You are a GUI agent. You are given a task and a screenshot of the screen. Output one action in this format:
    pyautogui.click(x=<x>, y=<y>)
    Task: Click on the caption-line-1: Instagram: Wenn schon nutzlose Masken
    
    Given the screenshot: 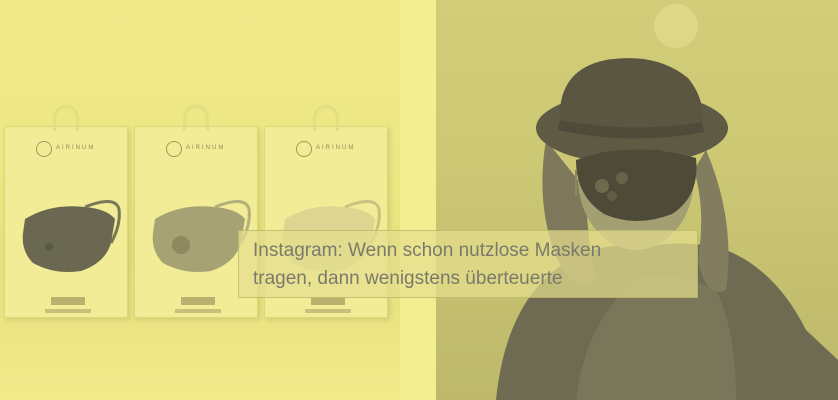 What is the action you would take?
    pyautogui.click(x=427, y=250)
    